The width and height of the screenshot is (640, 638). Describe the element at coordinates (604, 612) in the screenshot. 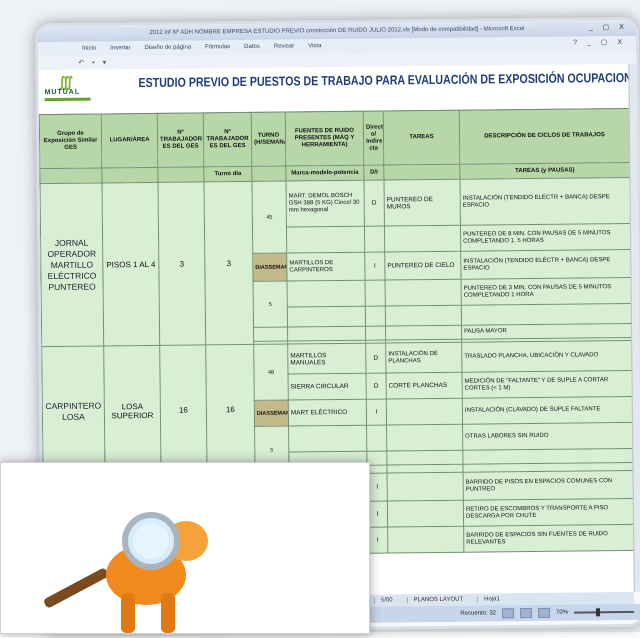

I see `zoom-slider` at that location.